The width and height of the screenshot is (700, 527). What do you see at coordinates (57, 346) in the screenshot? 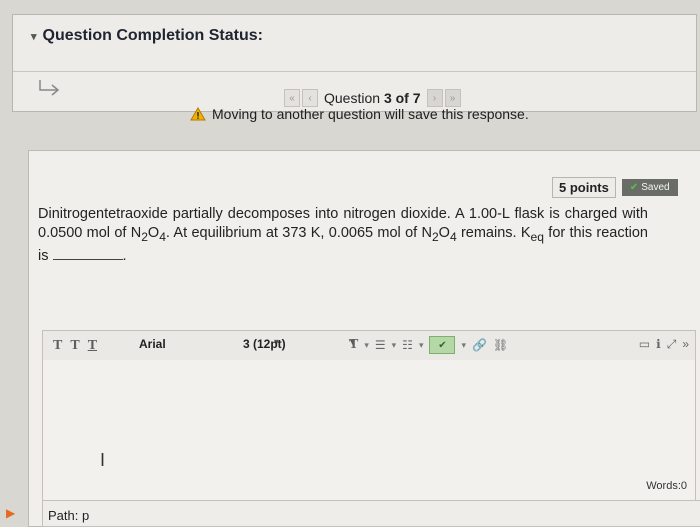
I see `format-bold-button: T` at bounding box center [57, 346].